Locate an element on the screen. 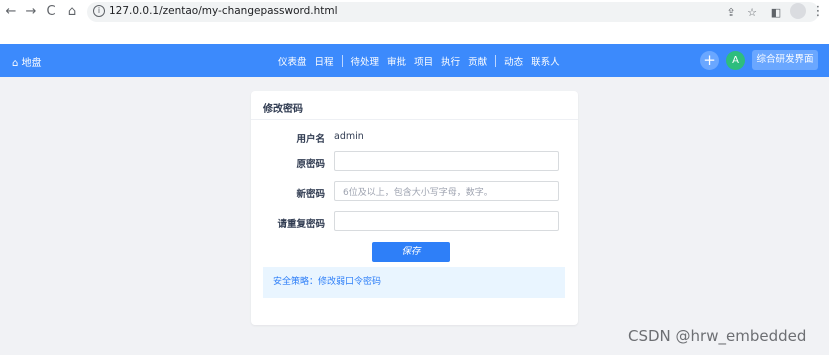 The width and height of the screenshot is (829, 355). new-password-label: 新密码 is located at coordinates (310, 194).